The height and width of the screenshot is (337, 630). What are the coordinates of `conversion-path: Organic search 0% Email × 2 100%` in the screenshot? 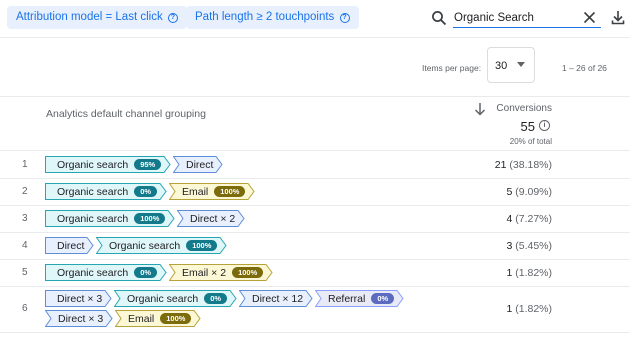 It's located at (160, 272).